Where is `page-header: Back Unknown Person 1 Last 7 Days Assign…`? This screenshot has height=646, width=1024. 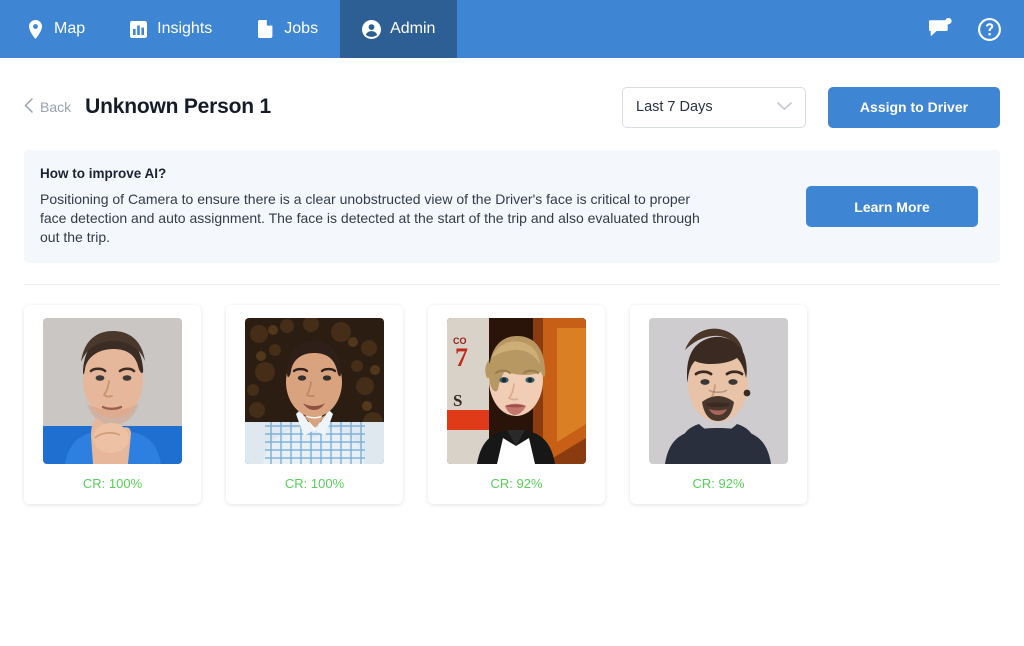 page-header: Back Unknown Person 1 Last 7 Days Assign… is located at coordinates (512, 96).